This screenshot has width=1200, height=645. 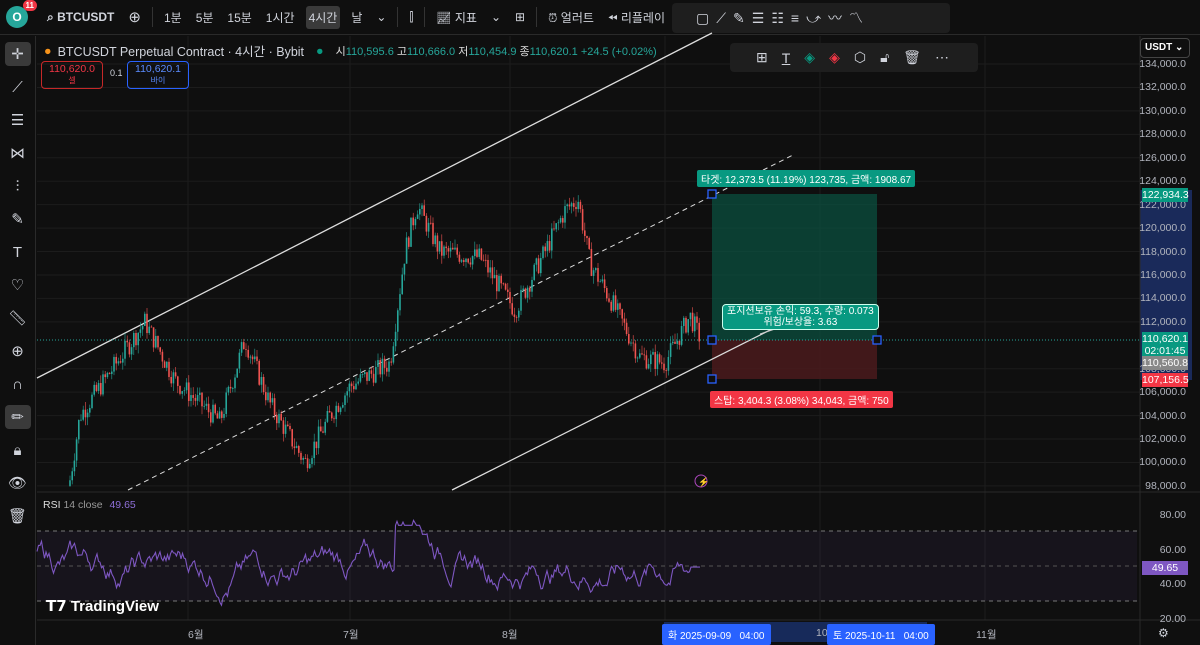 What do you see at coordinates (860, 57) in the screenshot?
I see `settings-icon: ⬡` at bounding box center [860, 57].